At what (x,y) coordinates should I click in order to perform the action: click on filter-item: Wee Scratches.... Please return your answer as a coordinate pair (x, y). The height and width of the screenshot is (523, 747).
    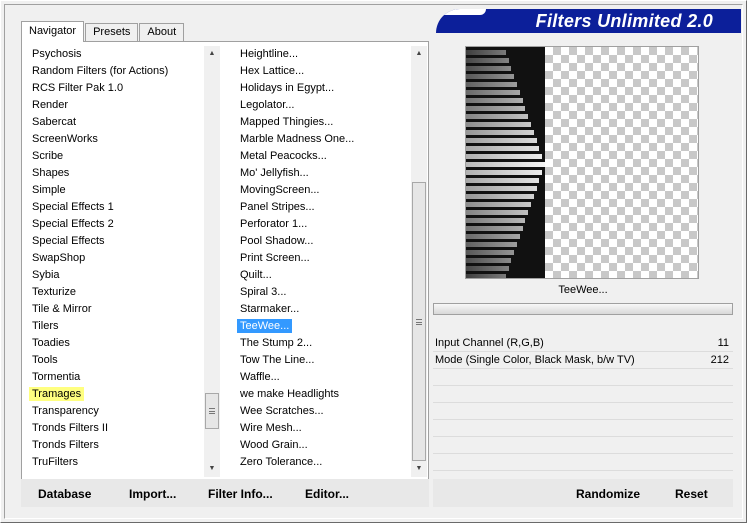
    Looking at the image, I should click on (323, 411).